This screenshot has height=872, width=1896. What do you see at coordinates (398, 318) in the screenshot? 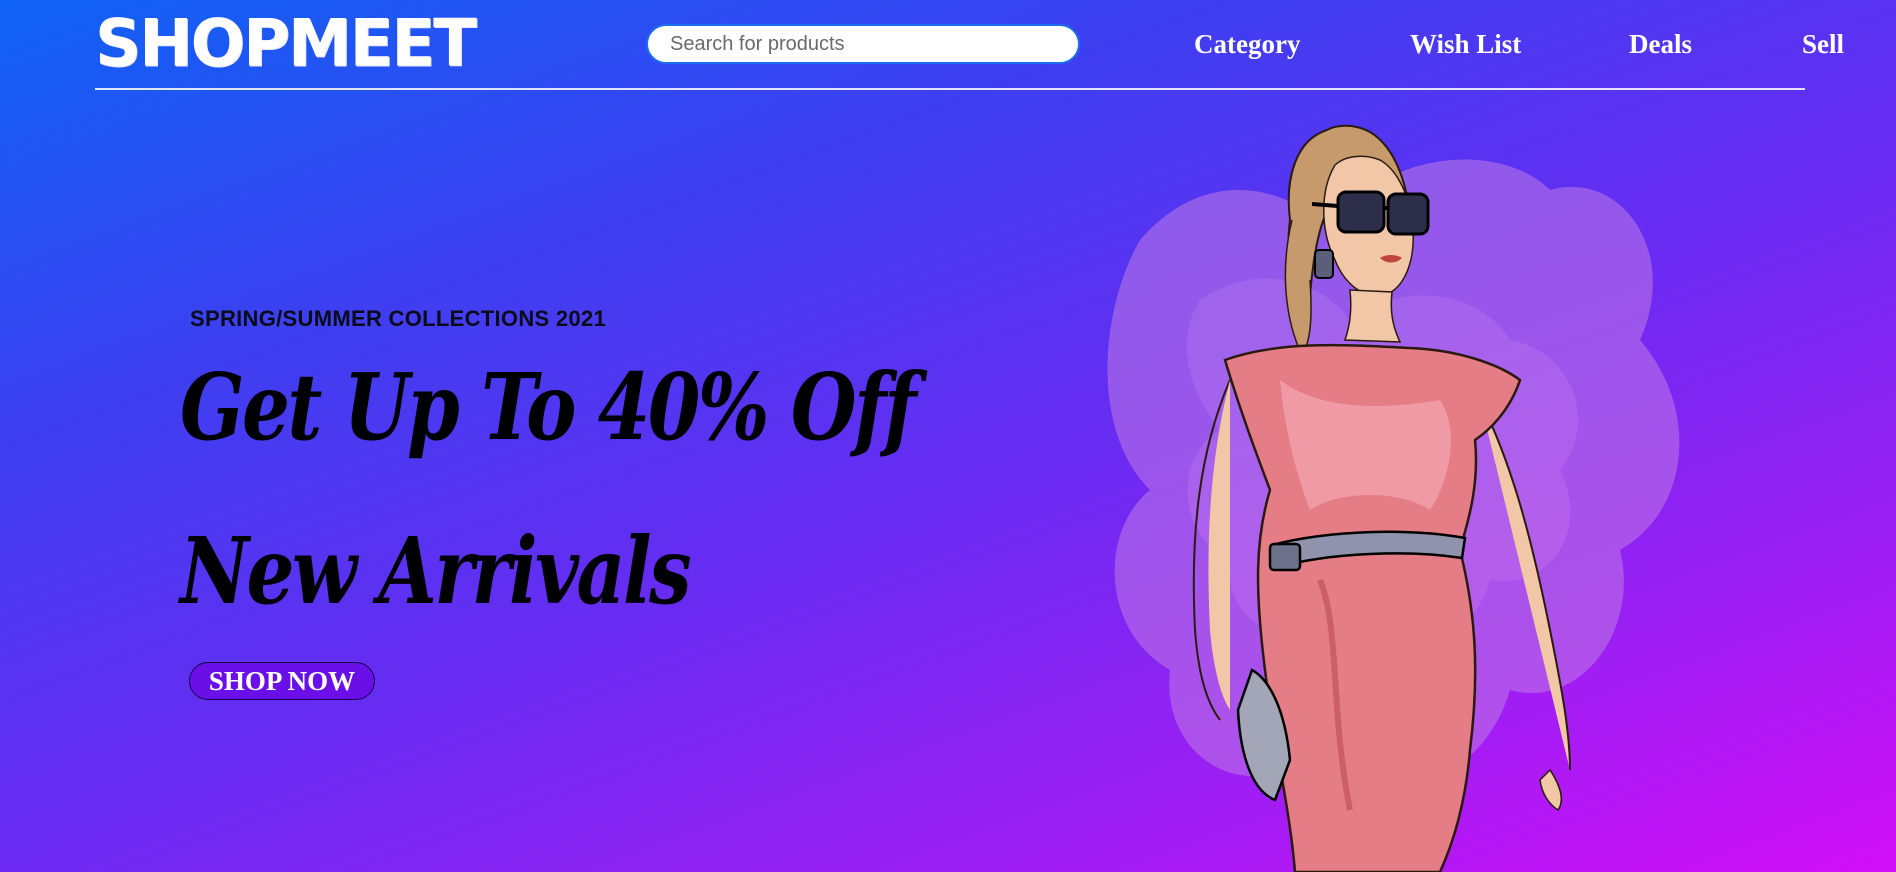
I see `collection-eyebrow: SPRING/SUMMER COLLECTIONS 2021` at bounding box center [398, 318].